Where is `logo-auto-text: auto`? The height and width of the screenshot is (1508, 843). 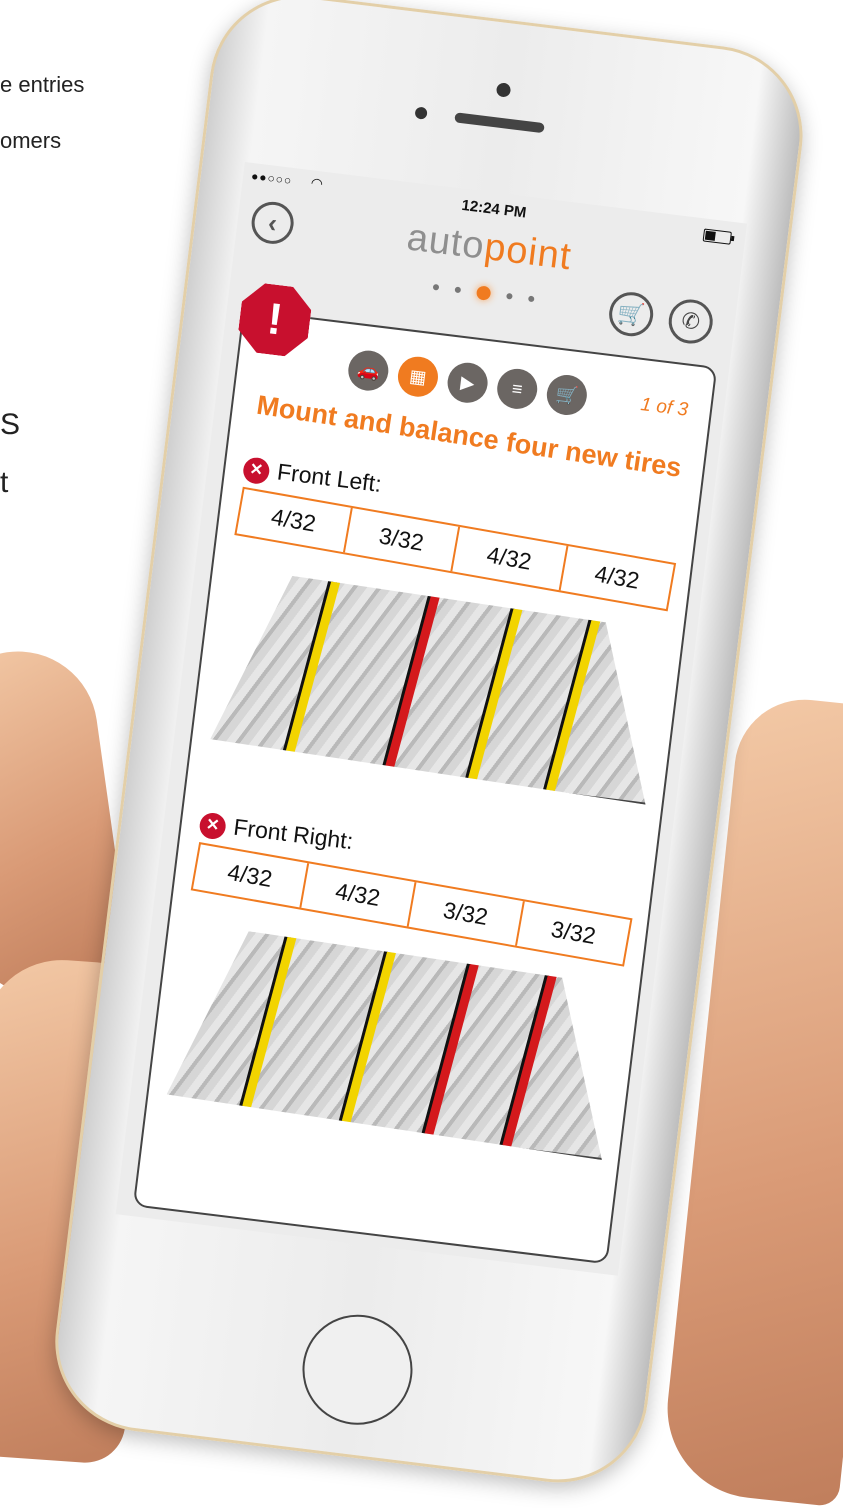
logo-auto-text: auto is located at coordinates (446, 242).